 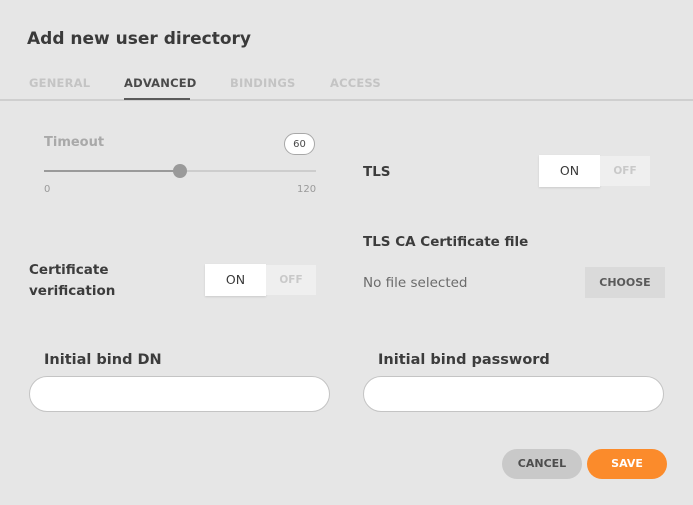 What do you see at coordinates (262, 83) in the screenshot?
I see `tab-bindings: BINDINGS` at bounding box center [262, 83].